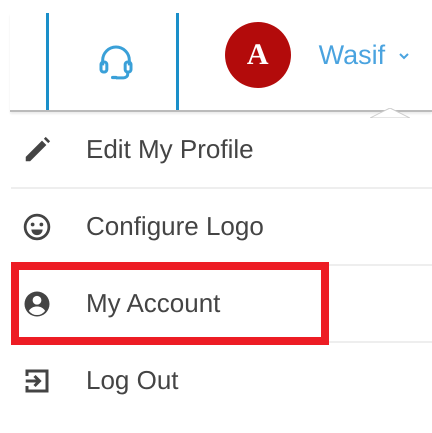 This screenshot has height=433, width=432. What do you see at coordinates (390, 113) in the screenshot?
I see `dropdown-pointer` at bounding box center [390, 113].